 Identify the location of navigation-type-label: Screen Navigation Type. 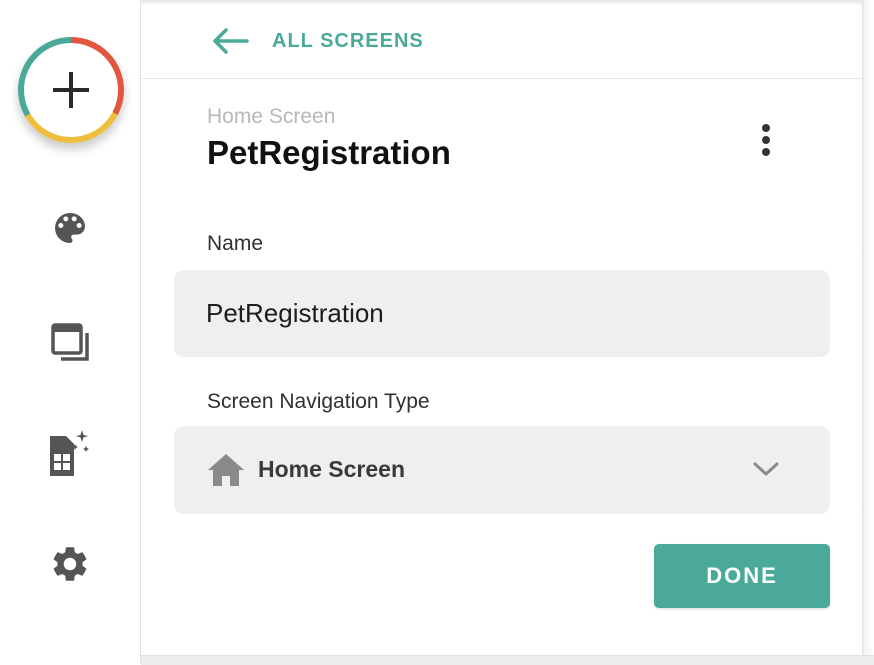
(318, 401).